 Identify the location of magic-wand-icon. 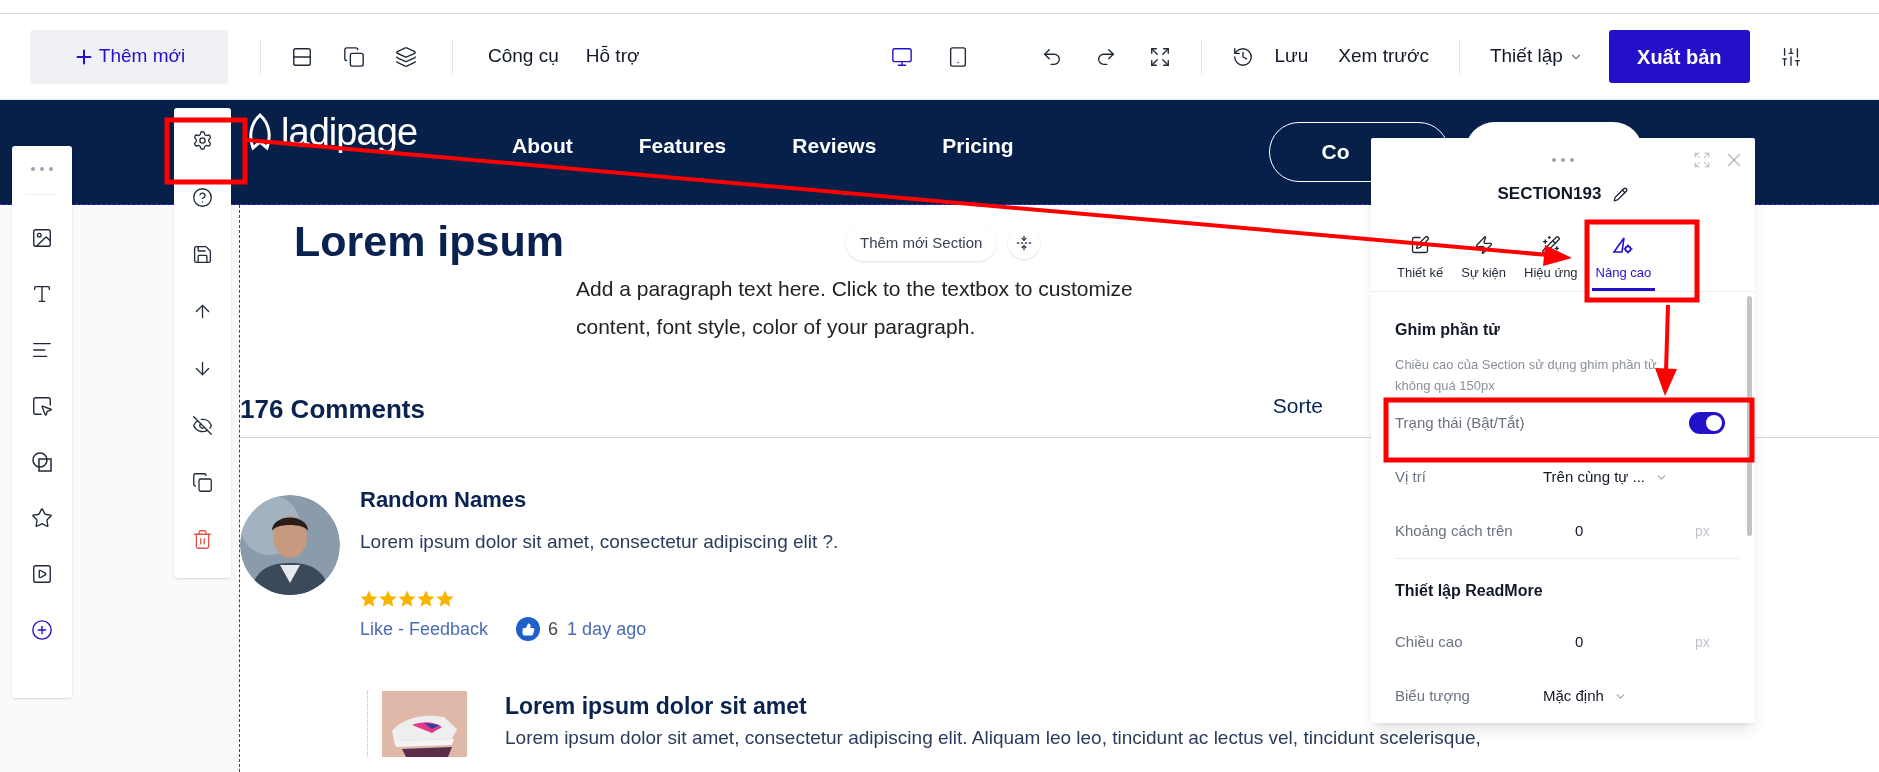
(1550, 244).